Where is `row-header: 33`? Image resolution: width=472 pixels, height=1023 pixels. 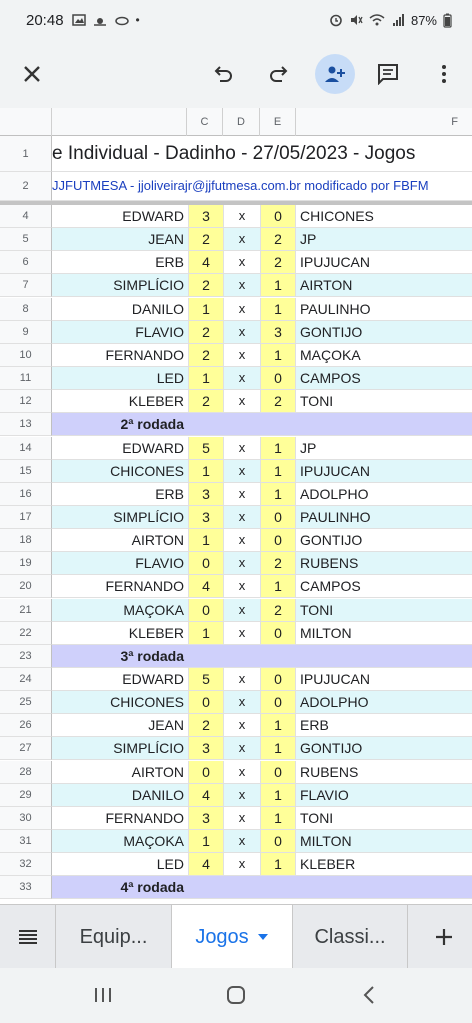 row-header: 33 is located at coordinates (26, 888).